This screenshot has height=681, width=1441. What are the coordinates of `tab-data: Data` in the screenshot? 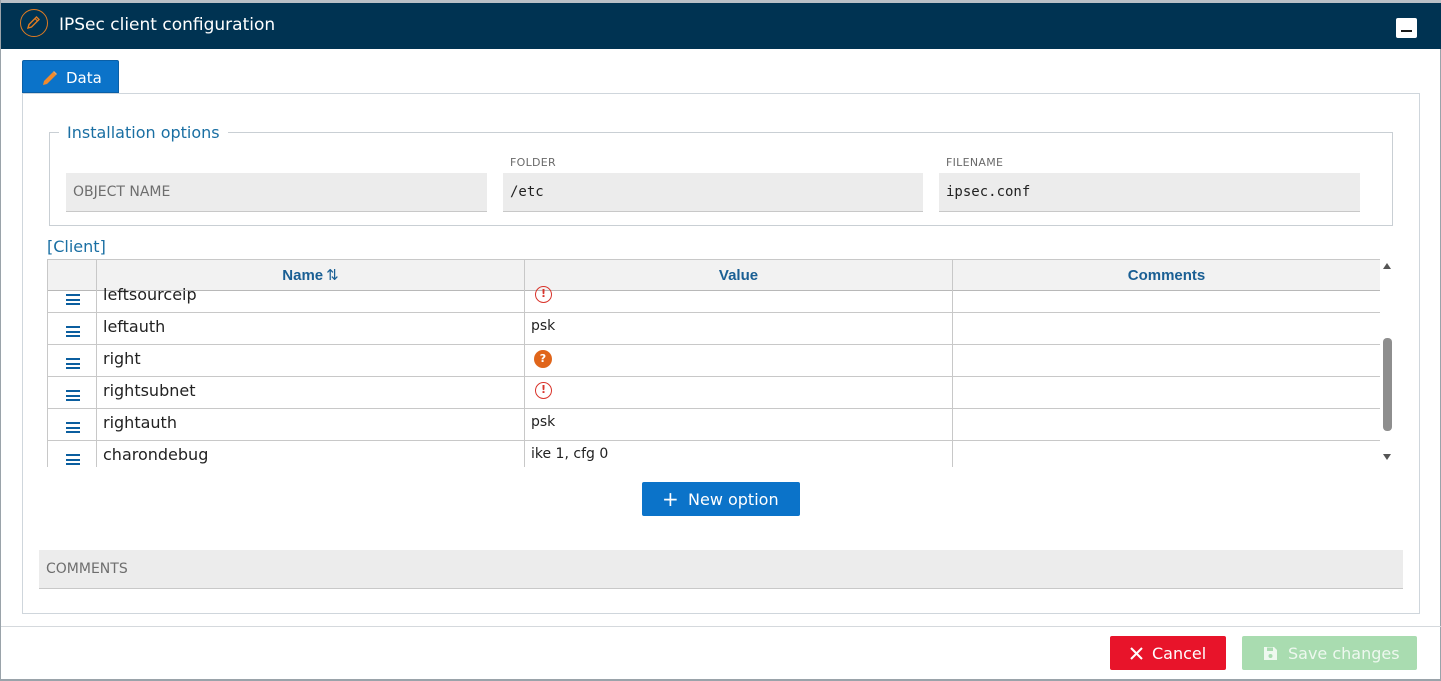 It's located at (70, 76).